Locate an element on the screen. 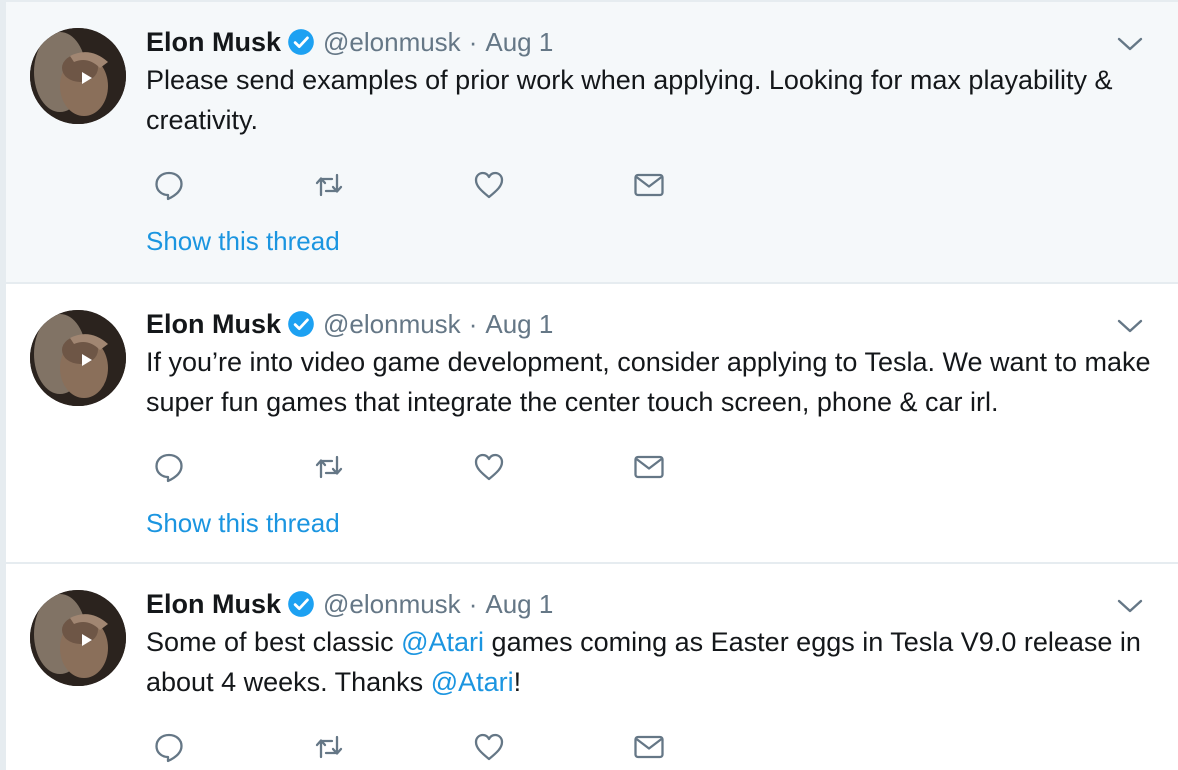 This screenshot has width=1178, height=770. tweet-text-segment: ! is located at coordinates (517, 682).